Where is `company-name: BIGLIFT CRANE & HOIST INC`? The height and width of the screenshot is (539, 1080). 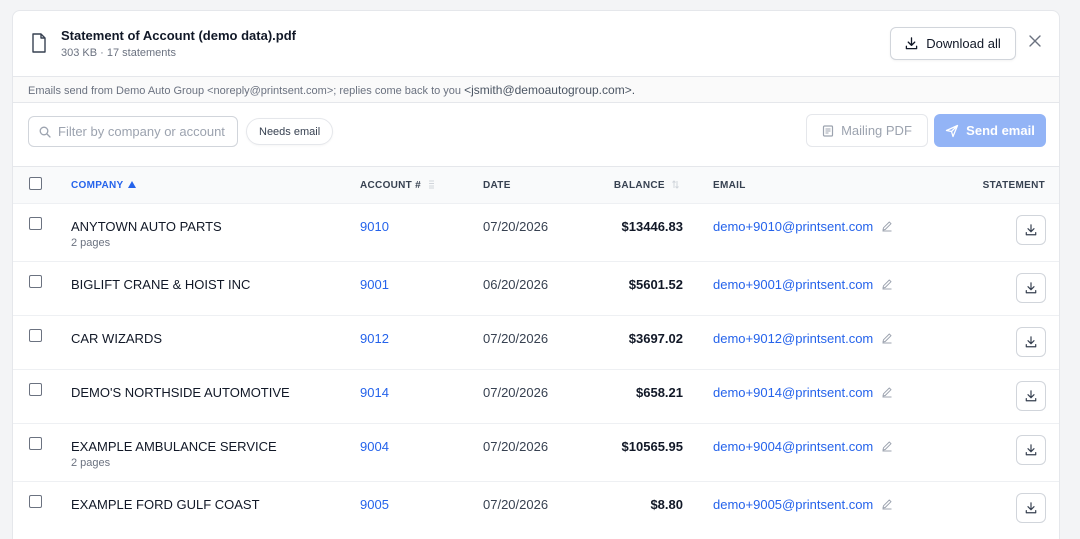 company-name: BIGLIFT CRANE & HOIST INC is located at coordinates (161, 284).